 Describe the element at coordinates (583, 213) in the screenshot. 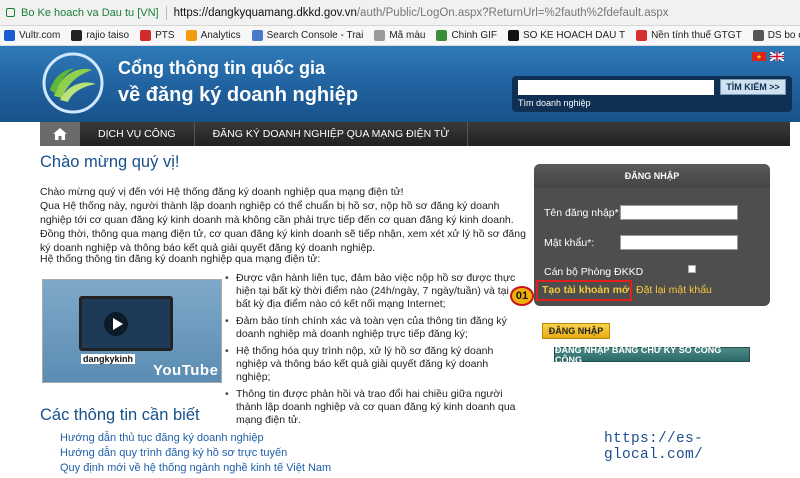

I see `username-label: Tên đăng nhập*:` at that location.